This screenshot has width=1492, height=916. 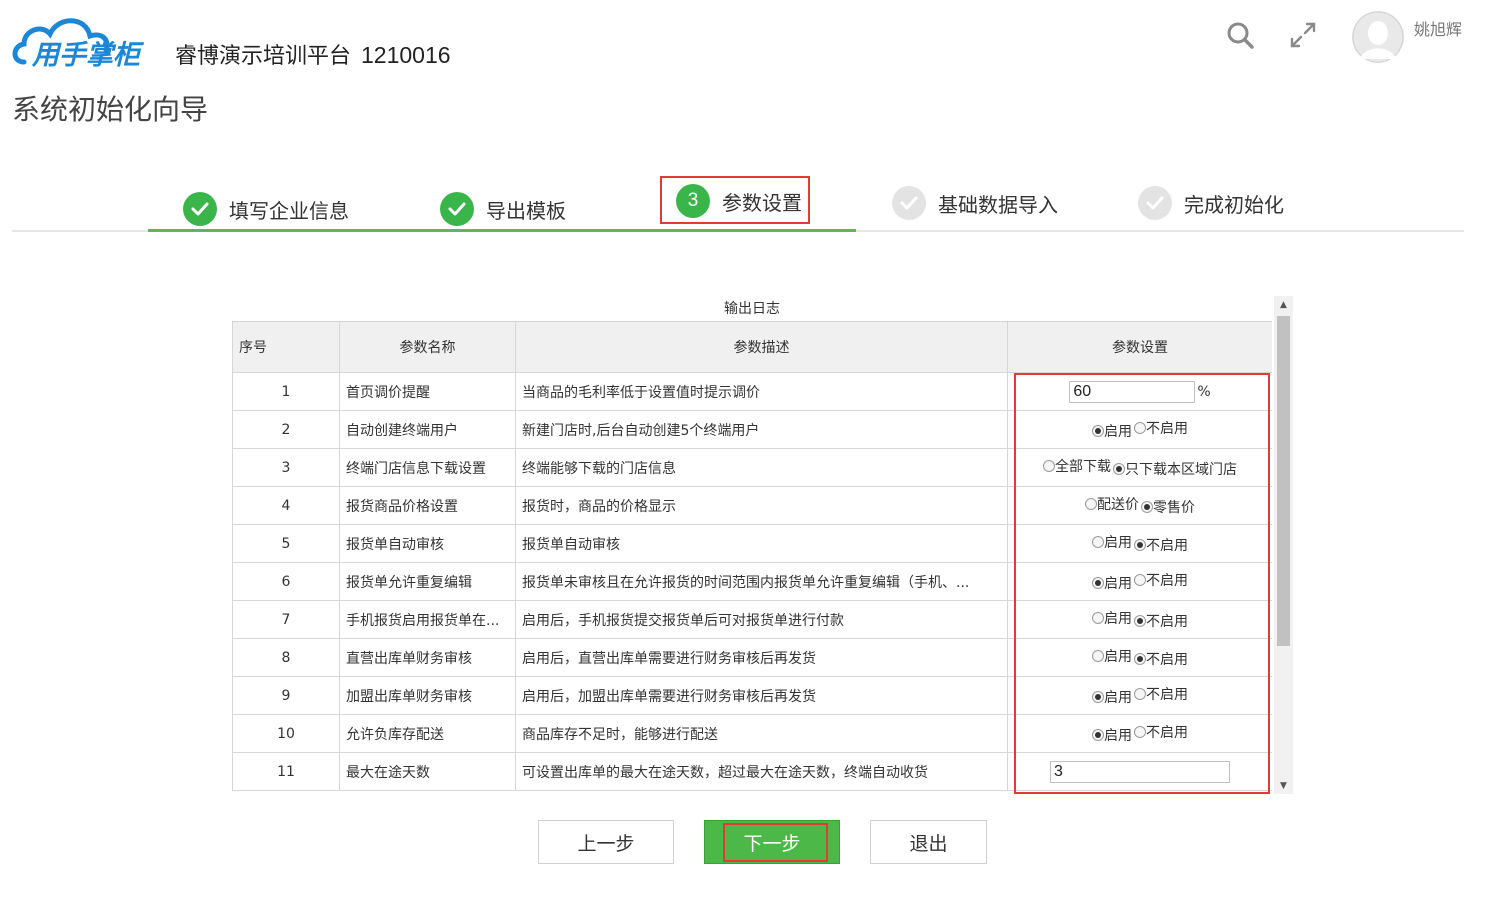 What do you see at coordinates (928, 842) in the screenshot?
I see `exit-button: 退出` at bounding box center [928, 842].